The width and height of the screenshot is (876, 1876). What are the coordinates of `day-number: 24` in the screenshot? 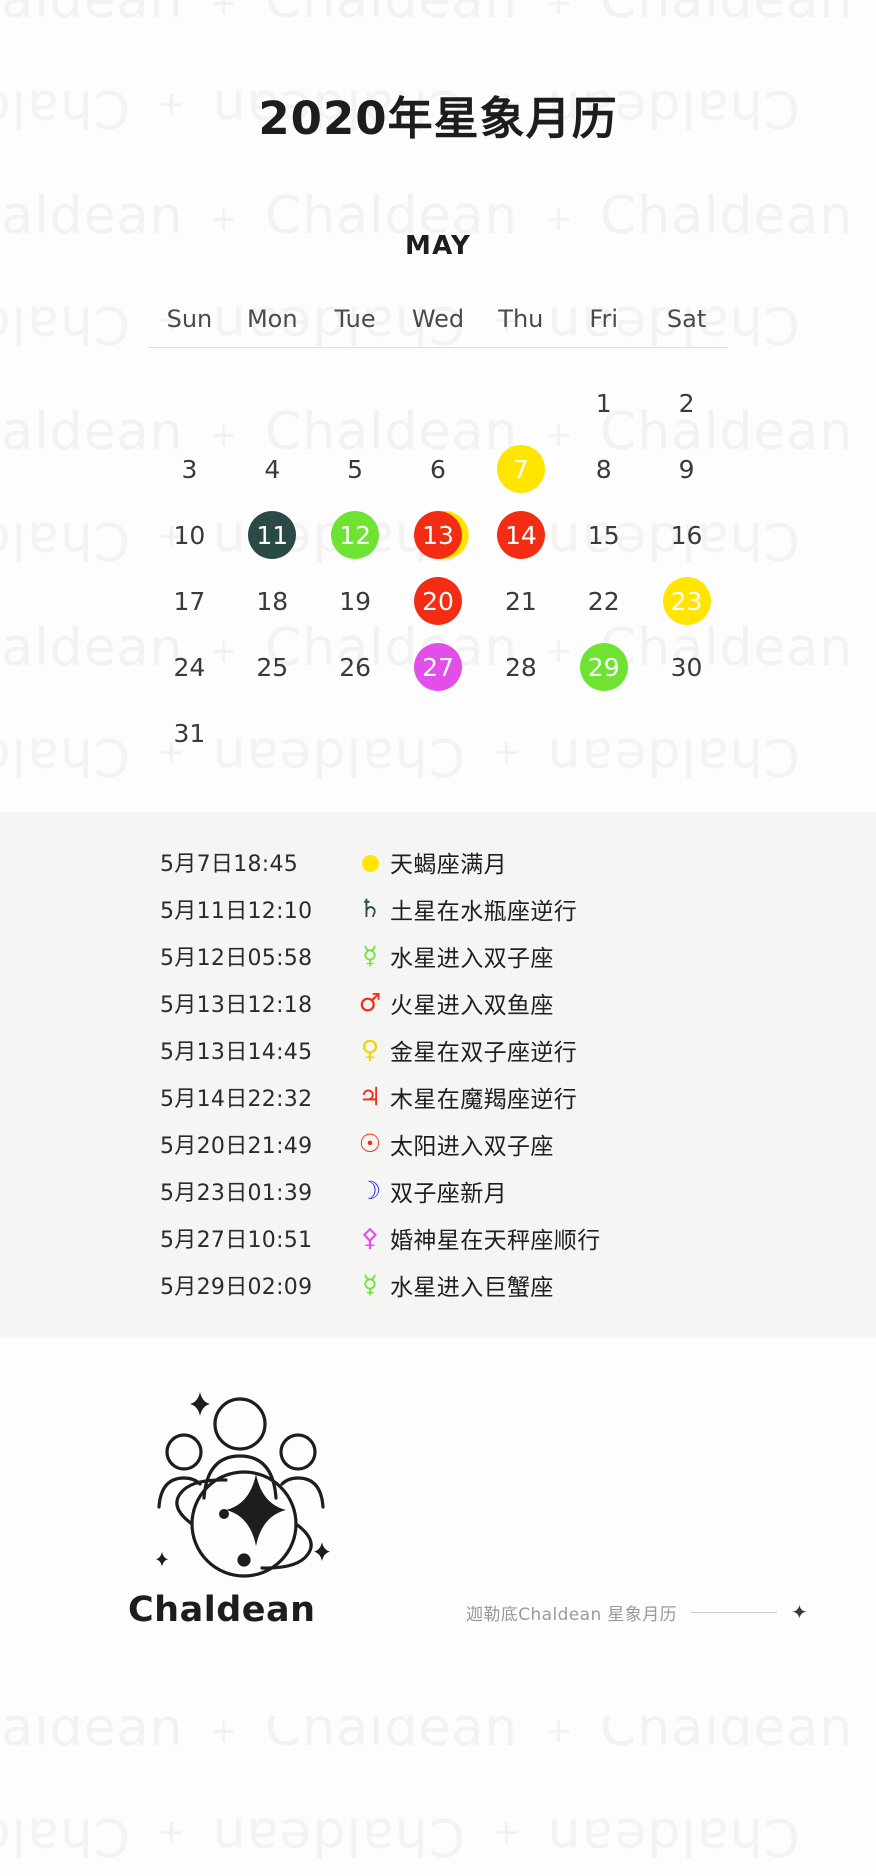 It's located at (189, 667).